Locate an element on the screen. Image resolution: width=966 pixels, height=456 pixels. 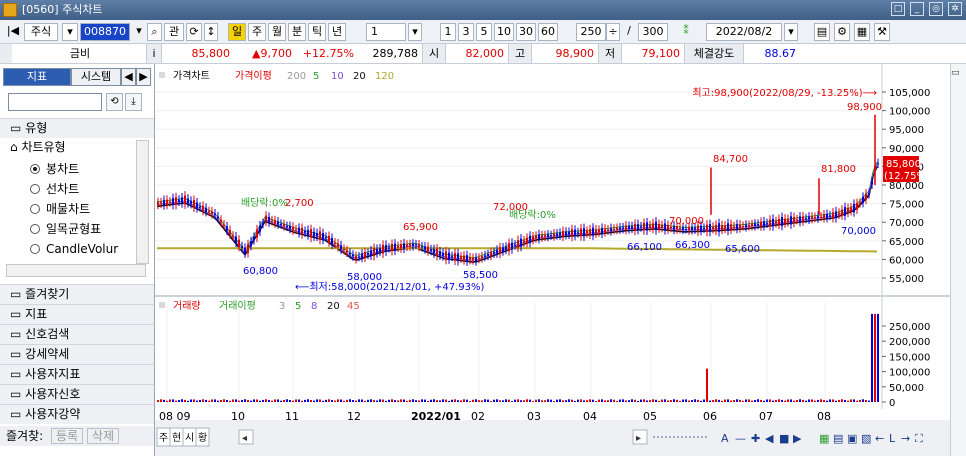
info-icon: i is located at coordinates (154, 53).